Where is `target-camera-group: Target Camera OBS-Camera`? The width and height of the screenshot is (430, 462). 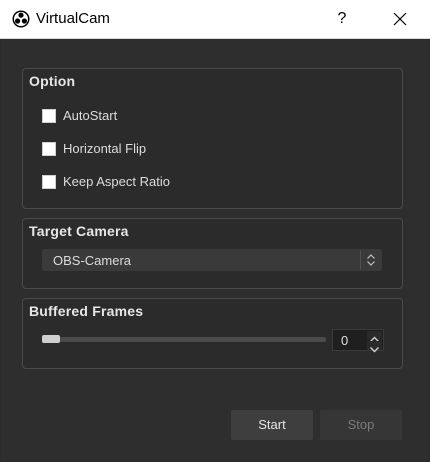
target-camera-group: Target Camera OBS-Camera is located at coordinates (212, 253).